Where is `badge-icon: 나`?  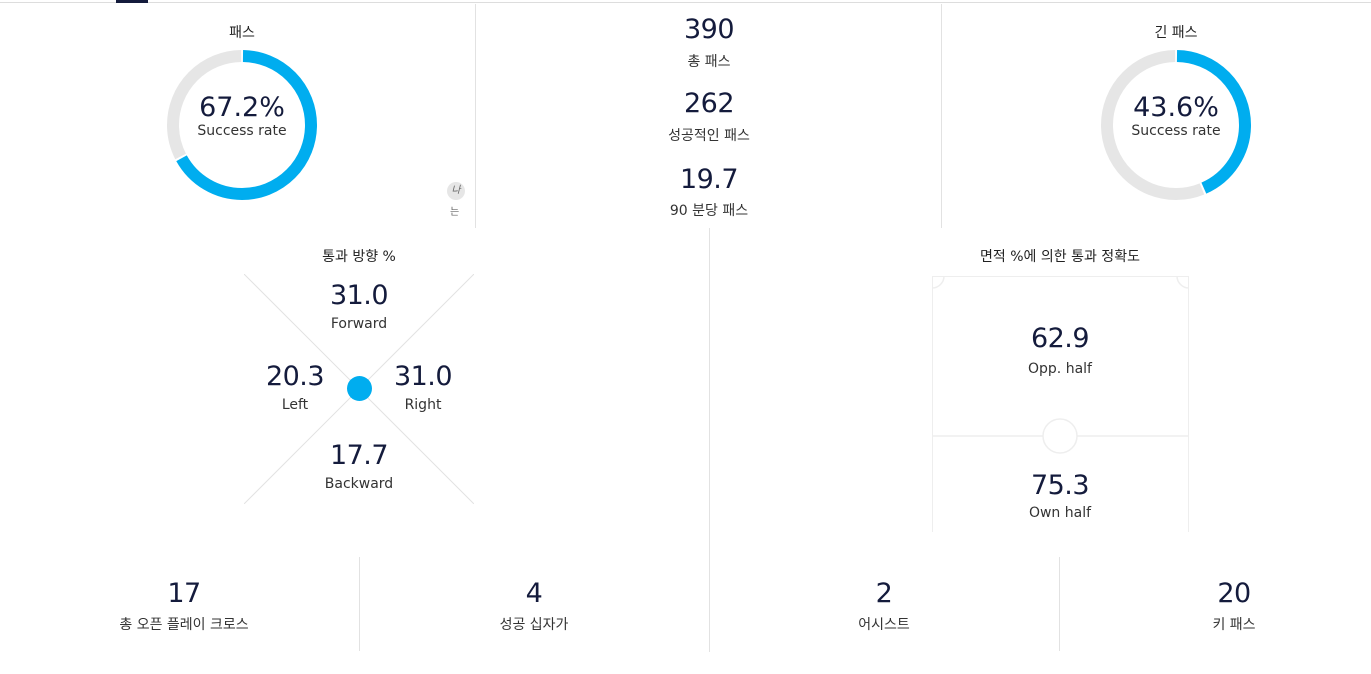 badge-icon: 나 is located at coordinates (456, 191).